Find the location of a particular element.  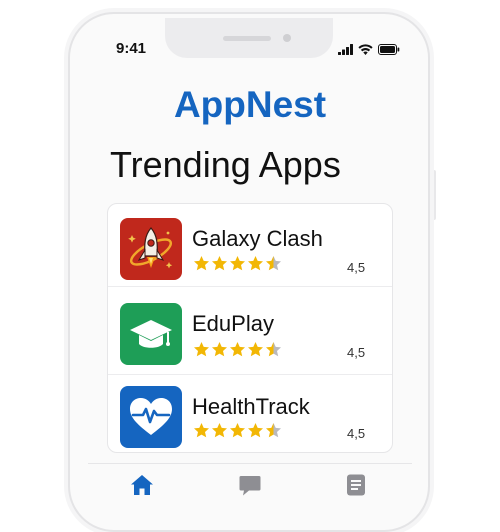

chat-icon is located at coordinates (250, 486).